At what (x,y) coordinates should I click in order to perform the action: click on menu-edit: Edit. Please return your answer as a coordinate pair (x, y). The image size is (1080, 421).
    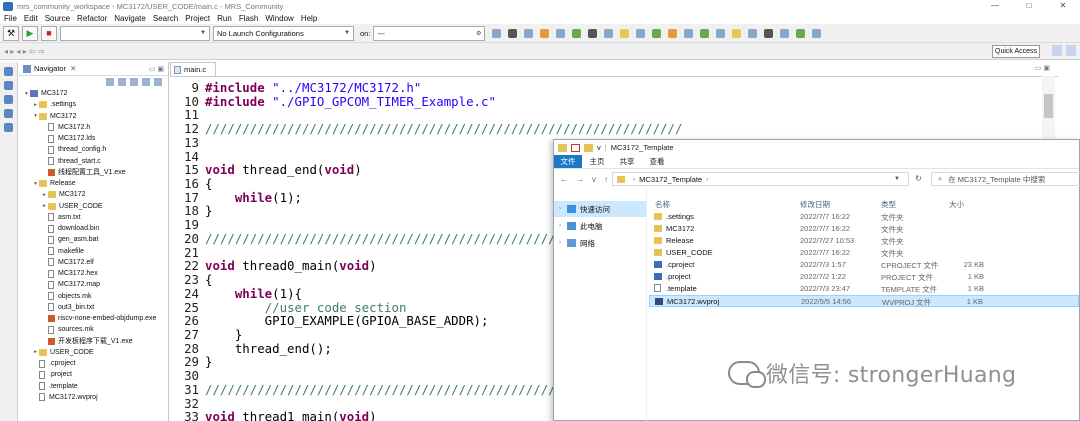
    Looking at the image, I should click on (31, 18).